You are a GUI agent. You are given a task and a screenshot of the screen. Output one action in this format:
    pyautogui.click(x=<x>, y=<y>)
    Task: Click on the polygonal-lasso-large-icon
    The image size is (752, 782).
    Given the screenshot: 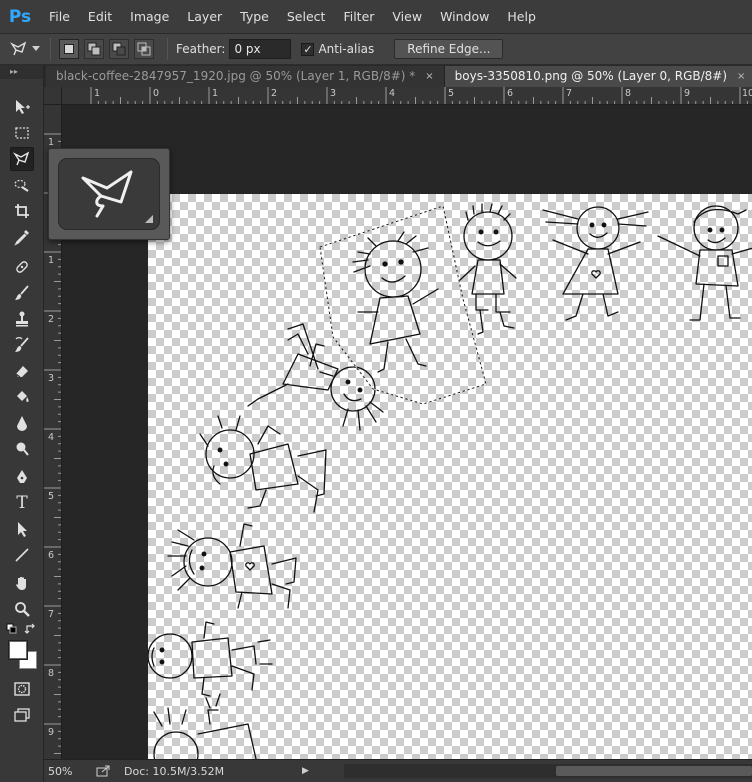 What is the action you would take?
    pyautogui.click(x=107, y=194)
    